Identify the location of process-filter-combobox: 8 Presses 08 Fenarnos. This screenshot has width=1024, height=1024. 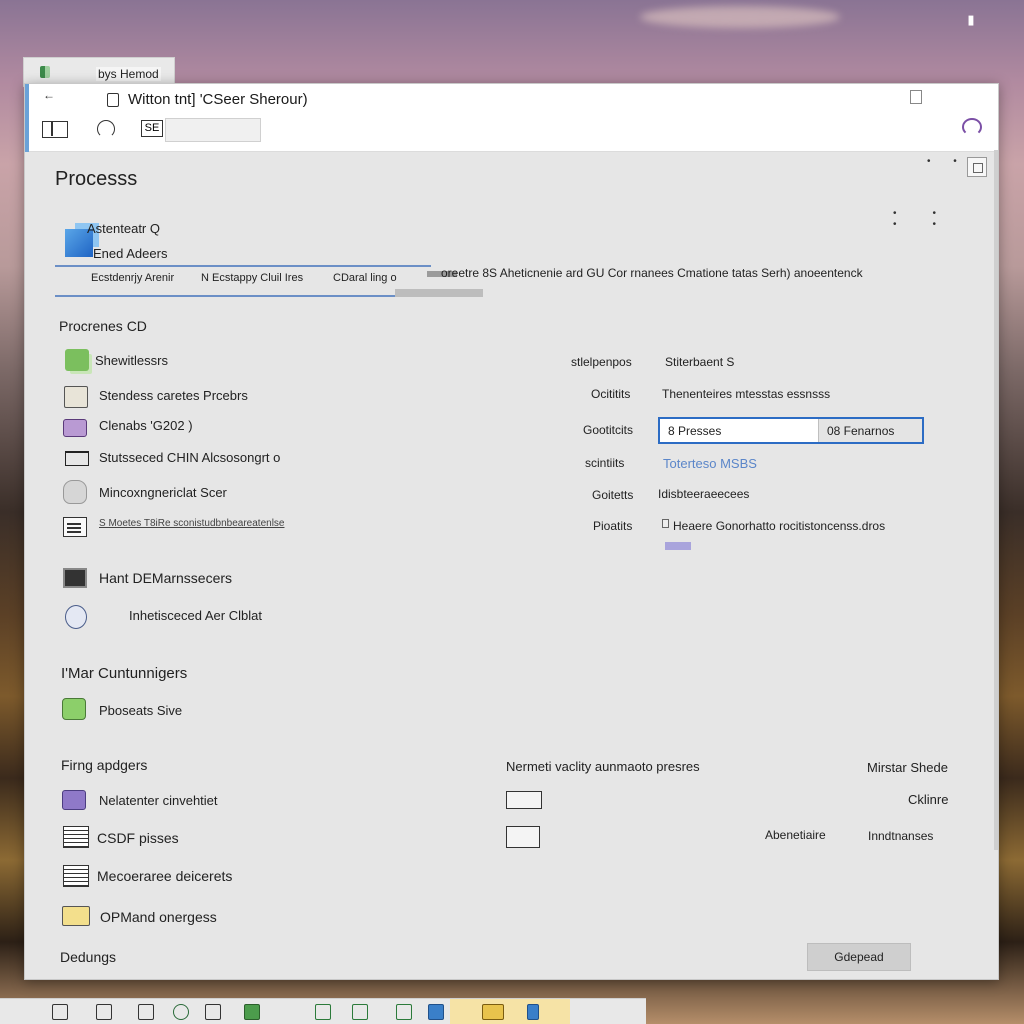
(791, 430).